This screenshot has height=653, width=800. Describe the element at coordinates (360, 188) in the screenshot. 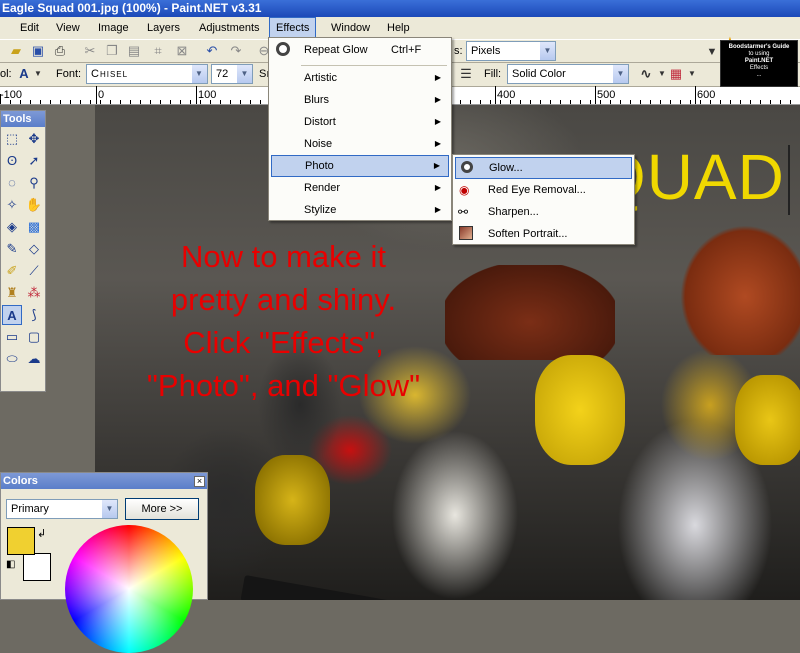

I see `effects-item-render: Render ▶` at that location.